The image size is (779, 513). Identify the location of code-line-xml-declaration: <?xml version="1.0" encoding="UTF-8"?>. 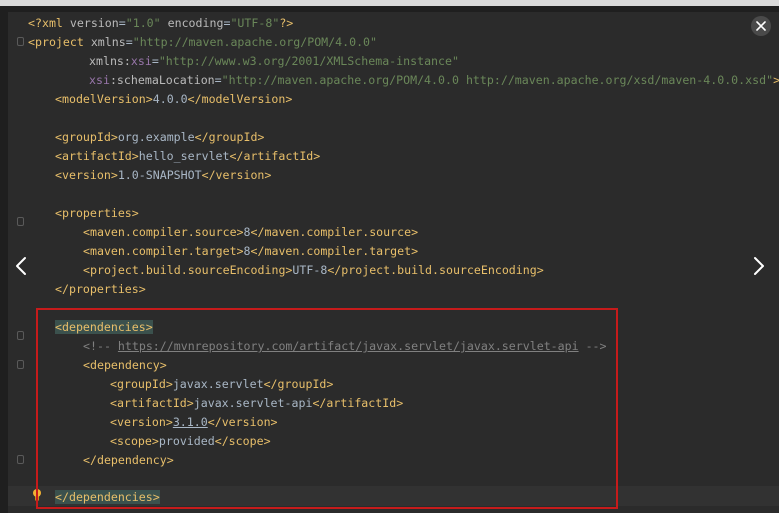
(161, 23).